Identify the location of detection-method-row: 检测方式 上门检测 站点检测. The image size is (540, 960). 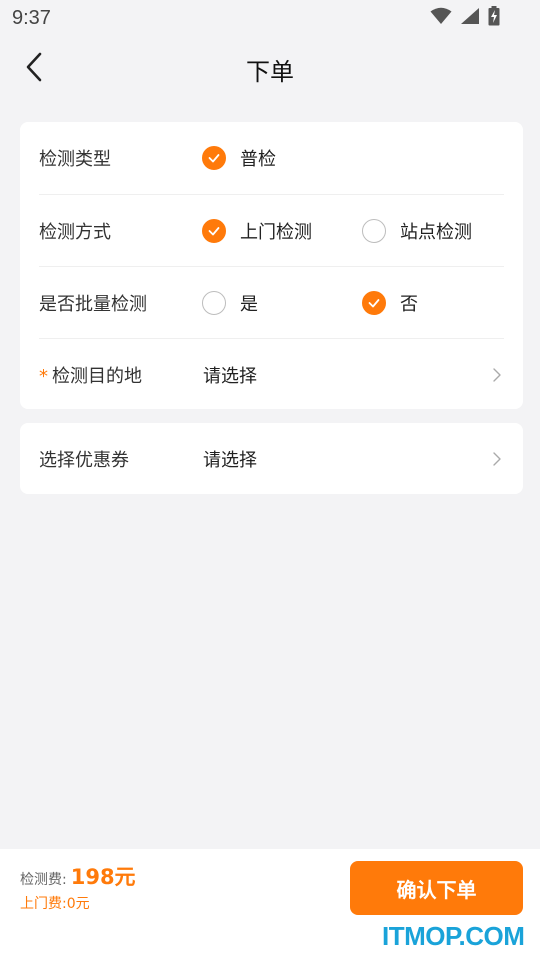
(271, 230).